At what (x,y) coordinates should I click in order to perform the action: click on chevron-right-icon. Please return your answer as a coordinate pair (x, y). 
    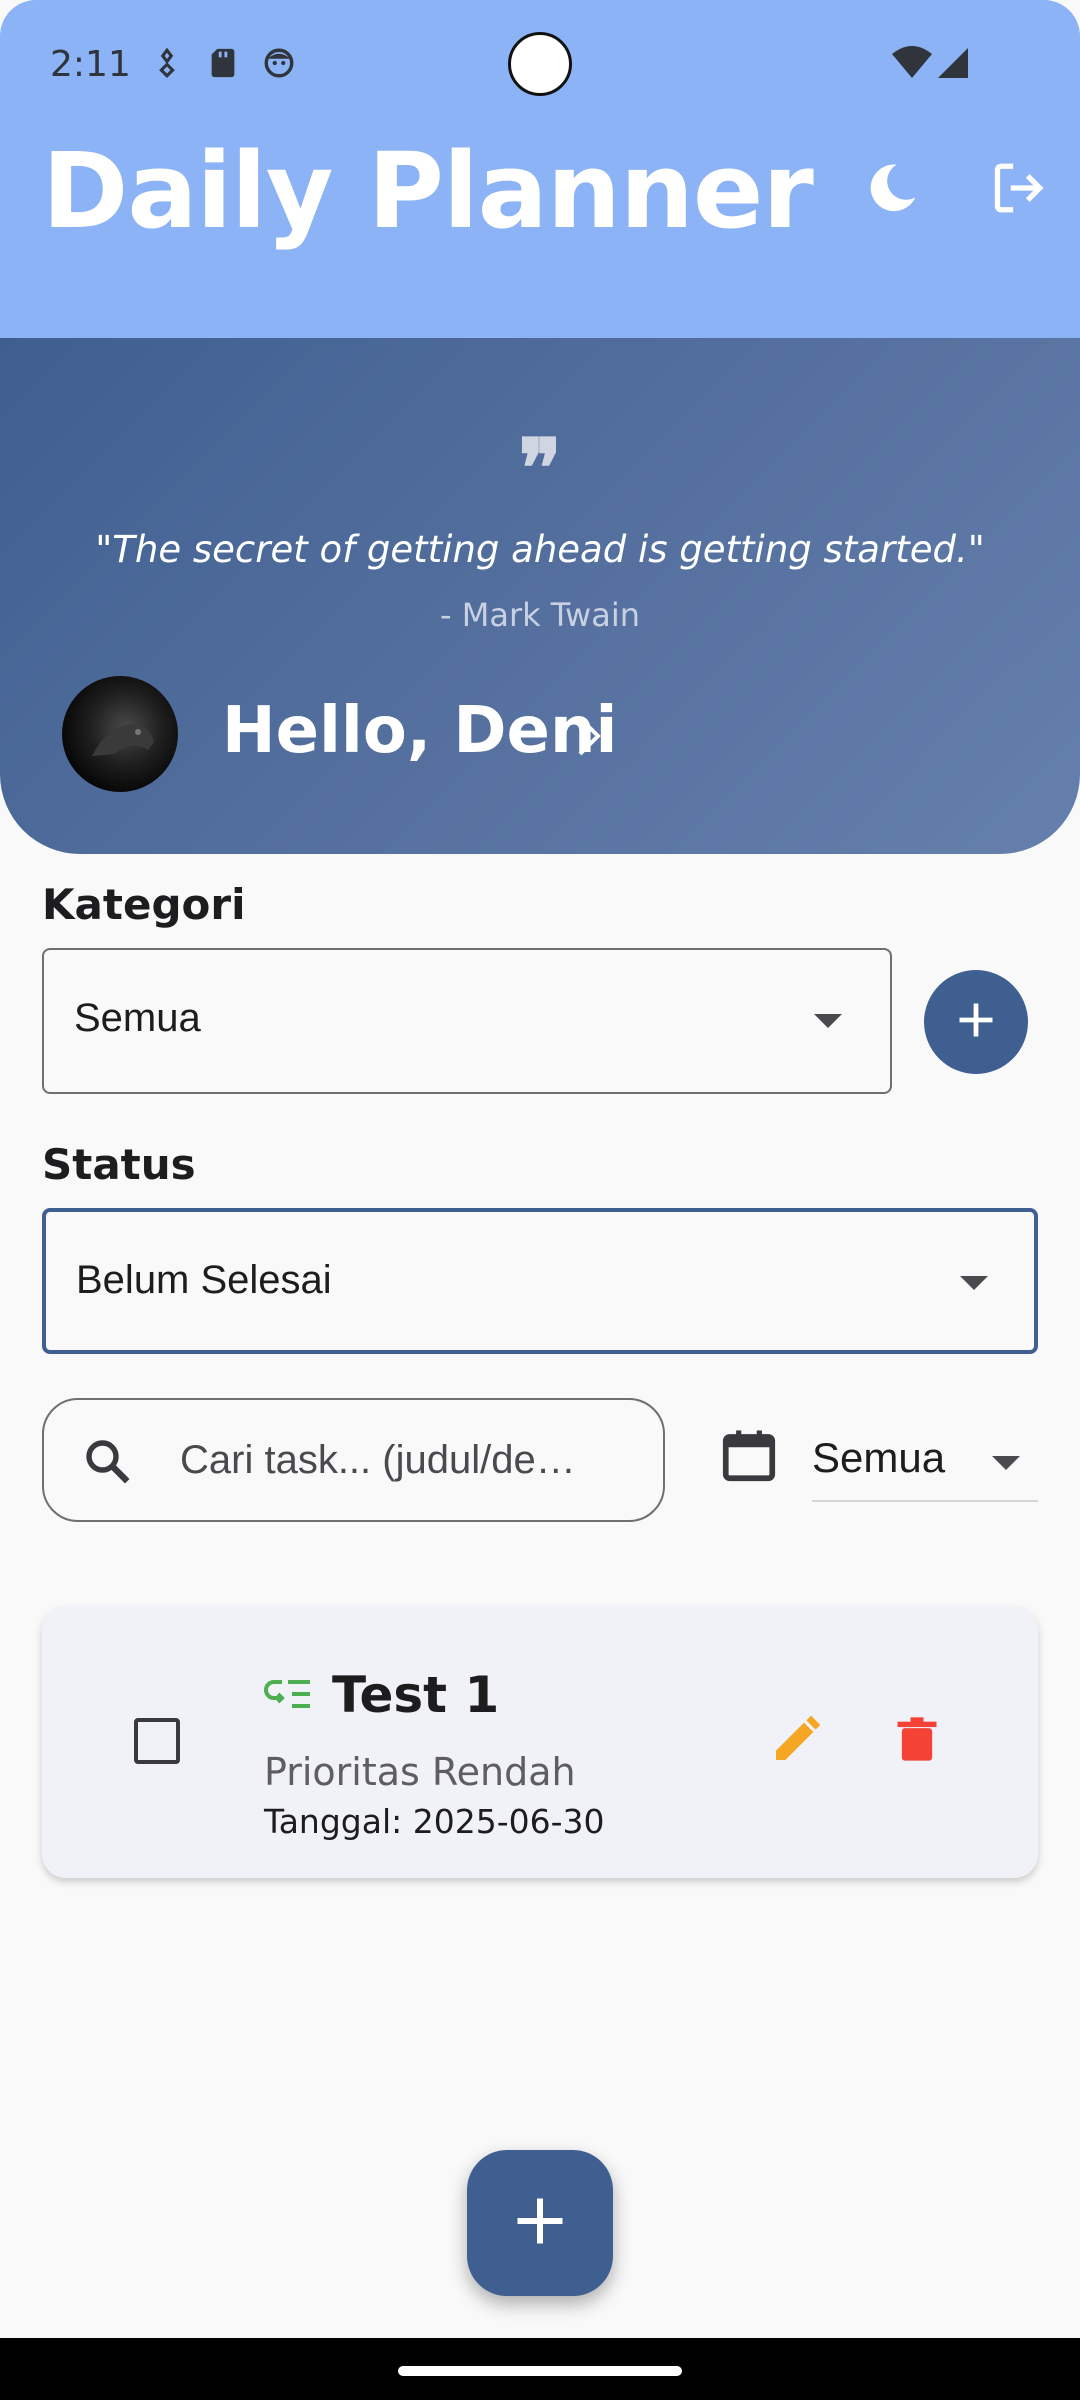
    Looking at the image, I should click on (590, 736).